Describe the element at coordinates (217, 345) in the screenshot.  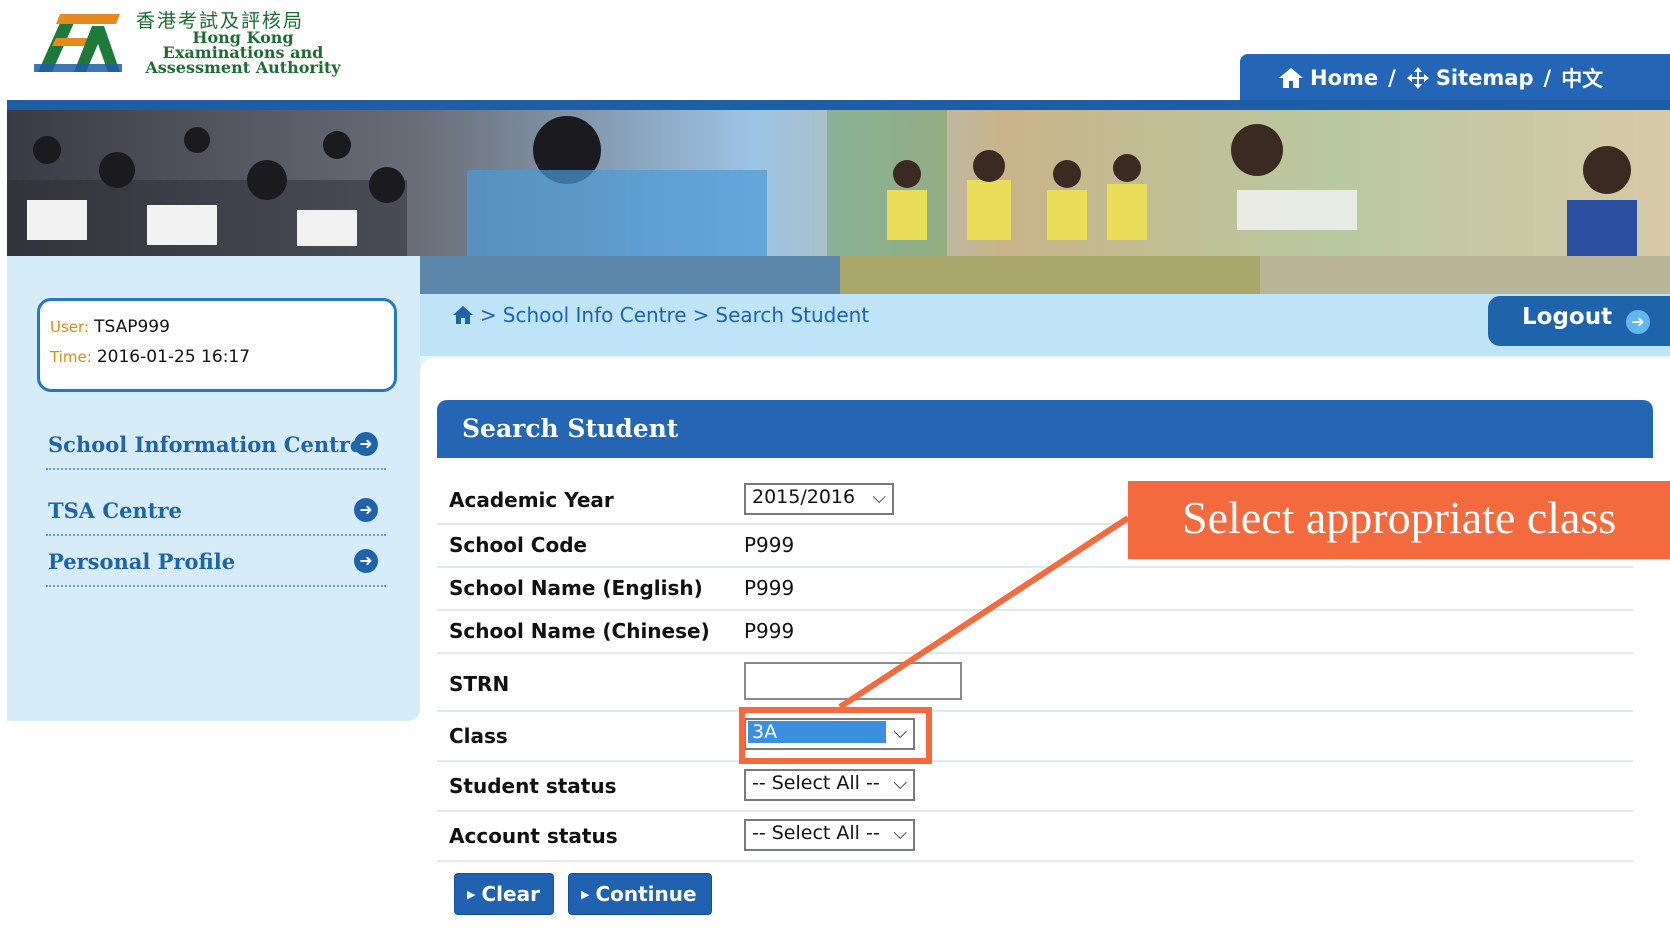
I see `user-info-box: User: TSAP999 Time: 2016-01-25 16:17` at that location.